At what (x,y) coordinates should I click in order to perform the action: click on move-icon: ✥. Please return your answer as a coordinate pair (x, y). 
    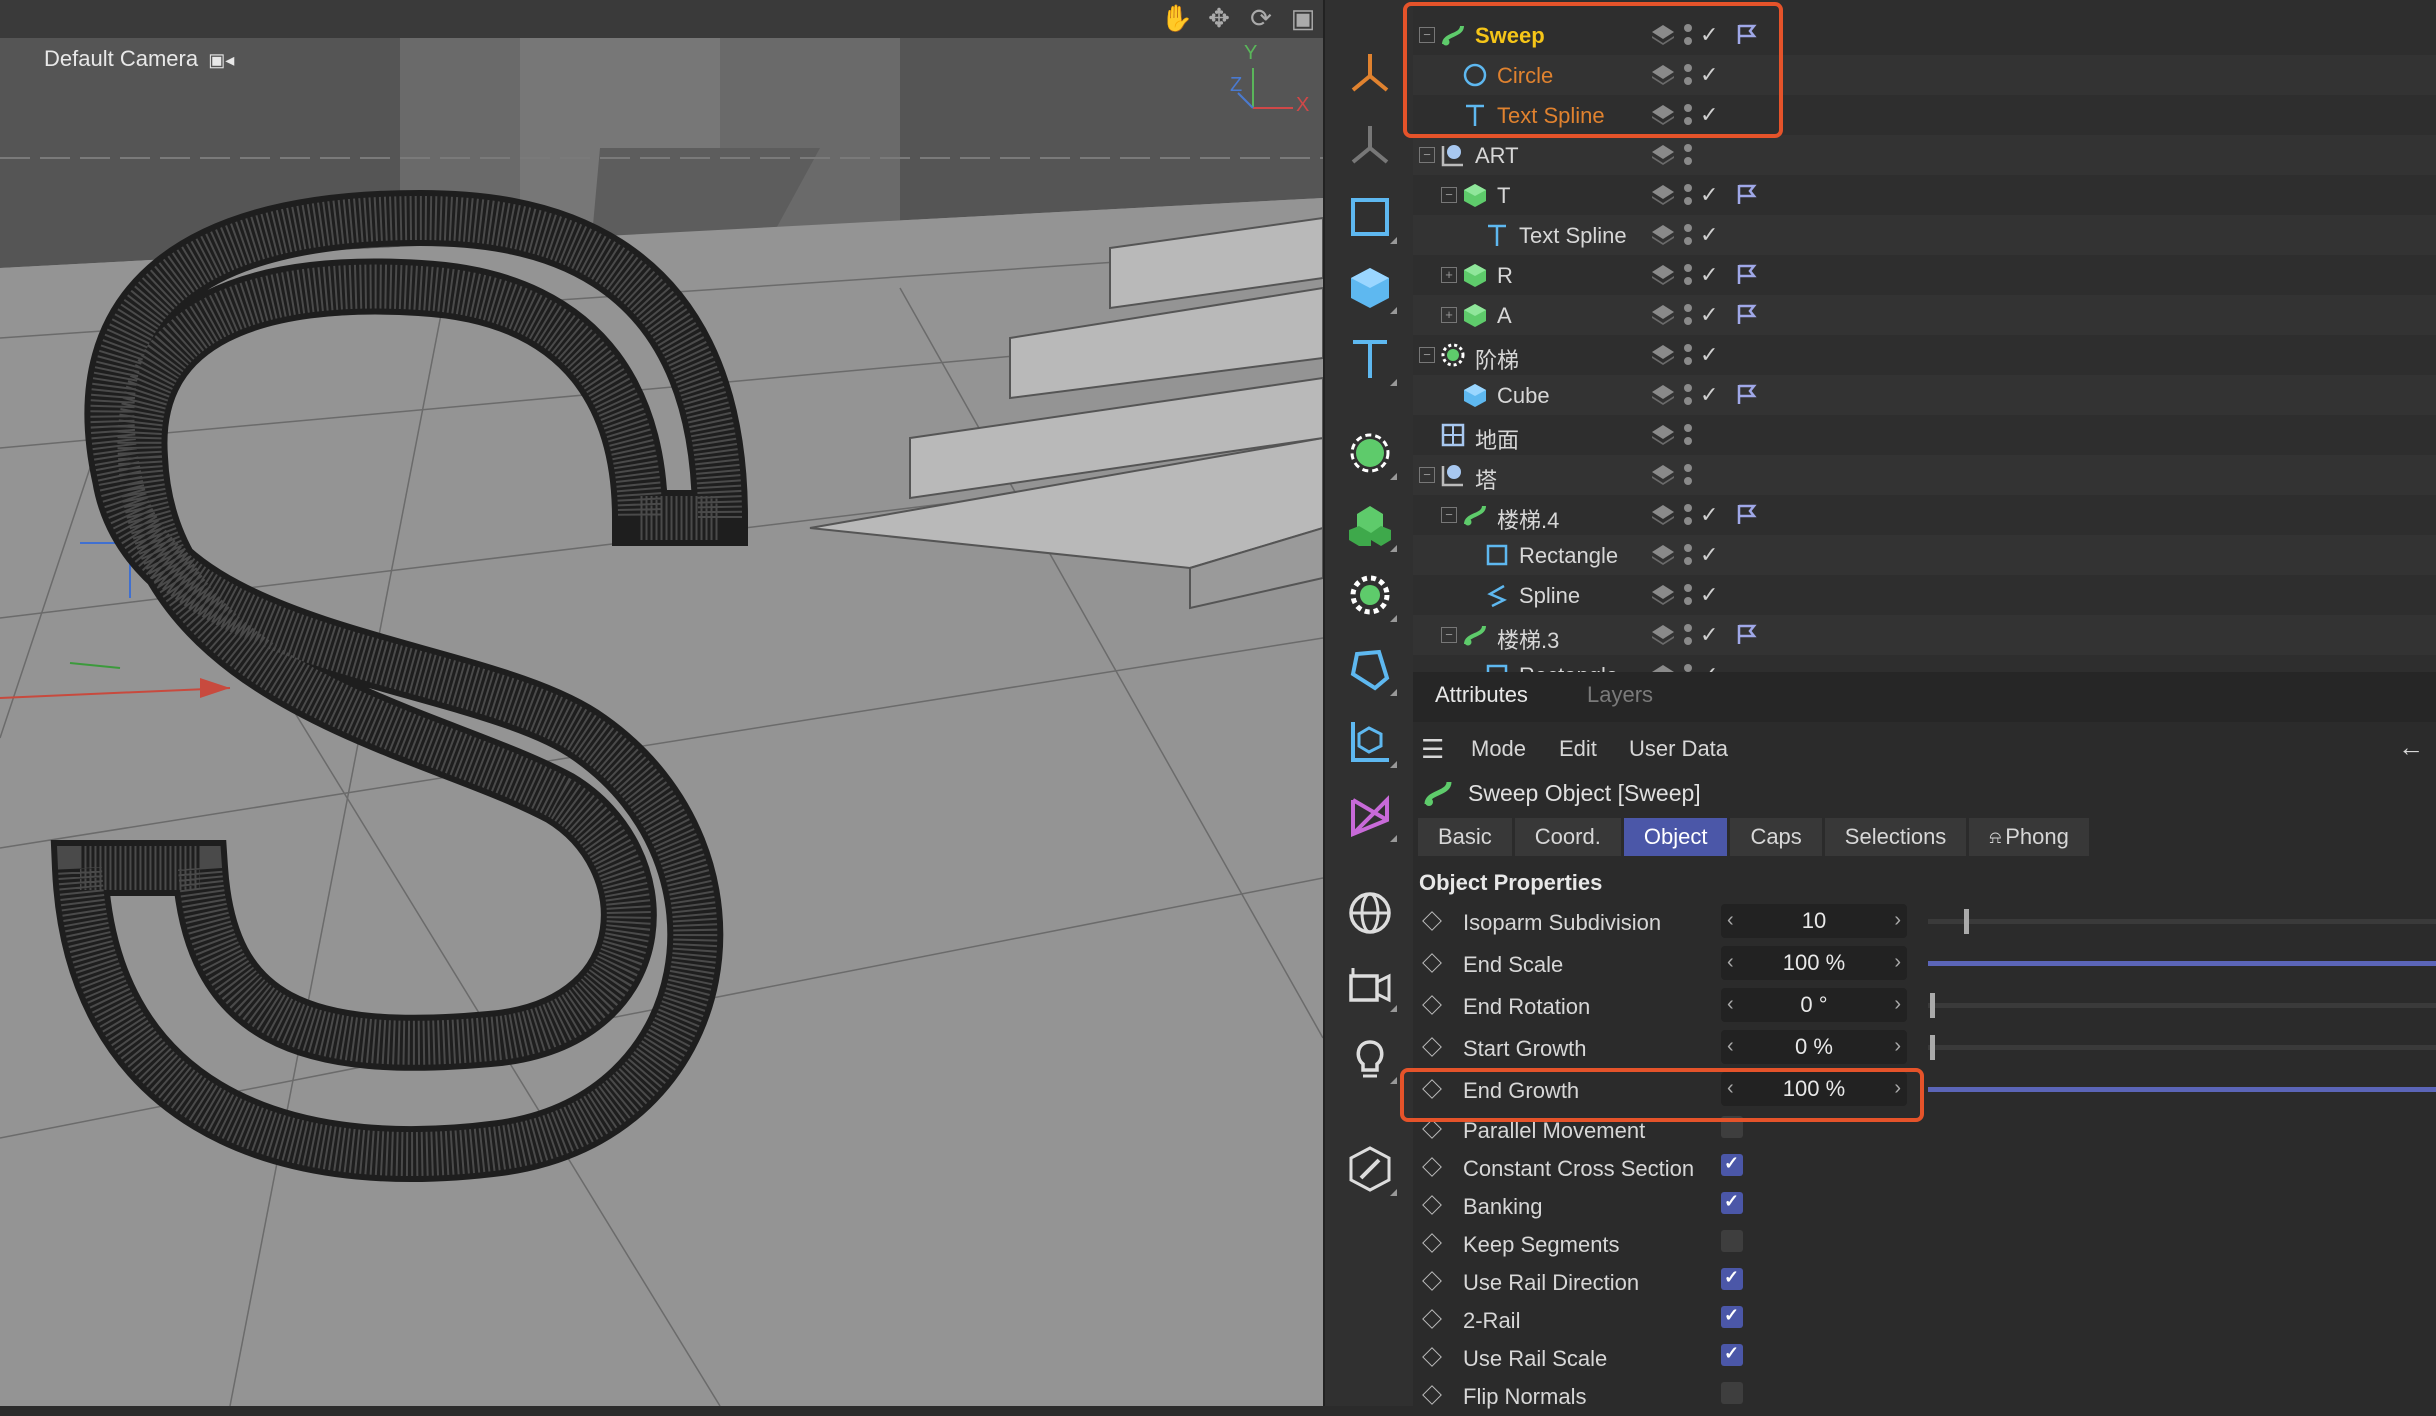
    Looking at the image, I should click on (1219, 18).